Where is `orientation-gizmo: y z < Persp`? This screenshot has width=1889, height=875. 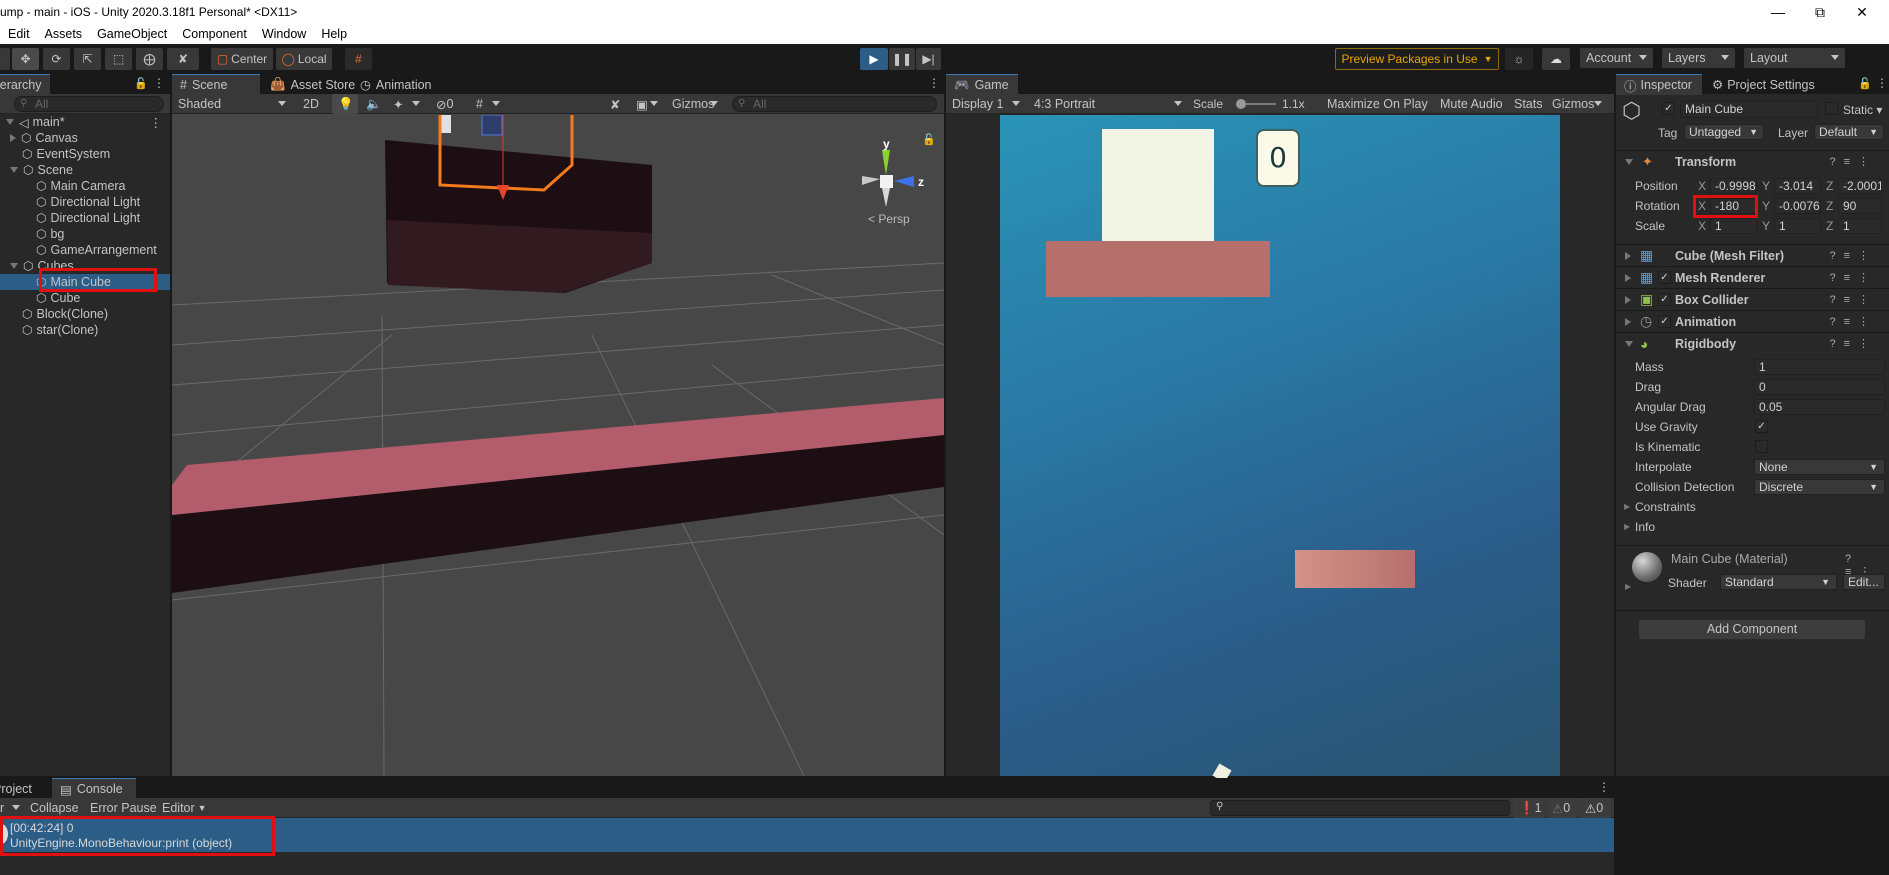
orientation-gizmo: y z < Persp is located at coordinates (893, 181).